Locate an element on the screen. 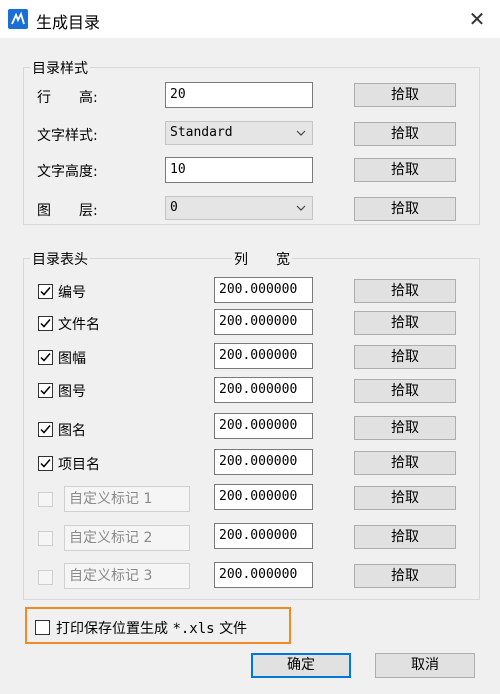 The width and height of the screenshot is (500, 694). layer-pick-button: 拾取 is located at coordinates (405, 209).